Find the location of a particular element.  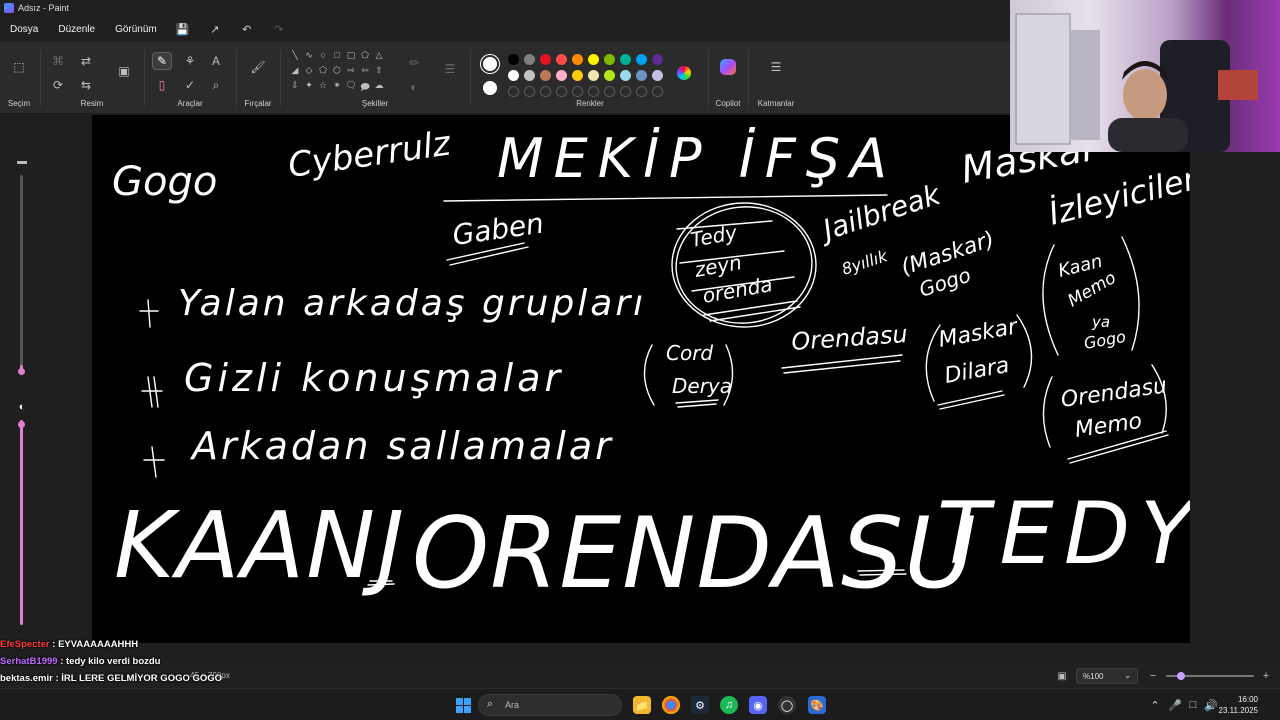

chat-username: EfeSpecter is located at coordinates (25, 644).